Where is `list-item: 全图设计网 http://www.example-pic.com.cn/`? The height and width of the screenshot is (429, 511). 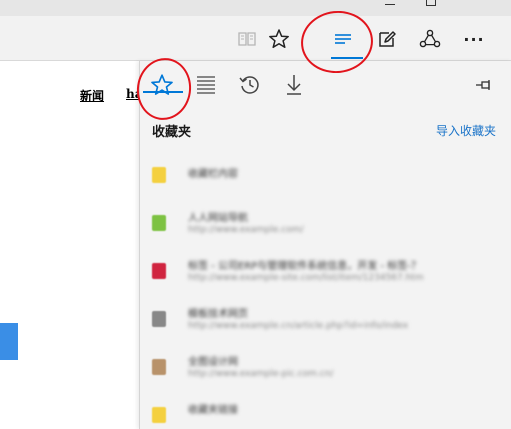
list-item: 全图设计网 http://www.example-pic.com.cn/ is located at coordinates (325, 369).